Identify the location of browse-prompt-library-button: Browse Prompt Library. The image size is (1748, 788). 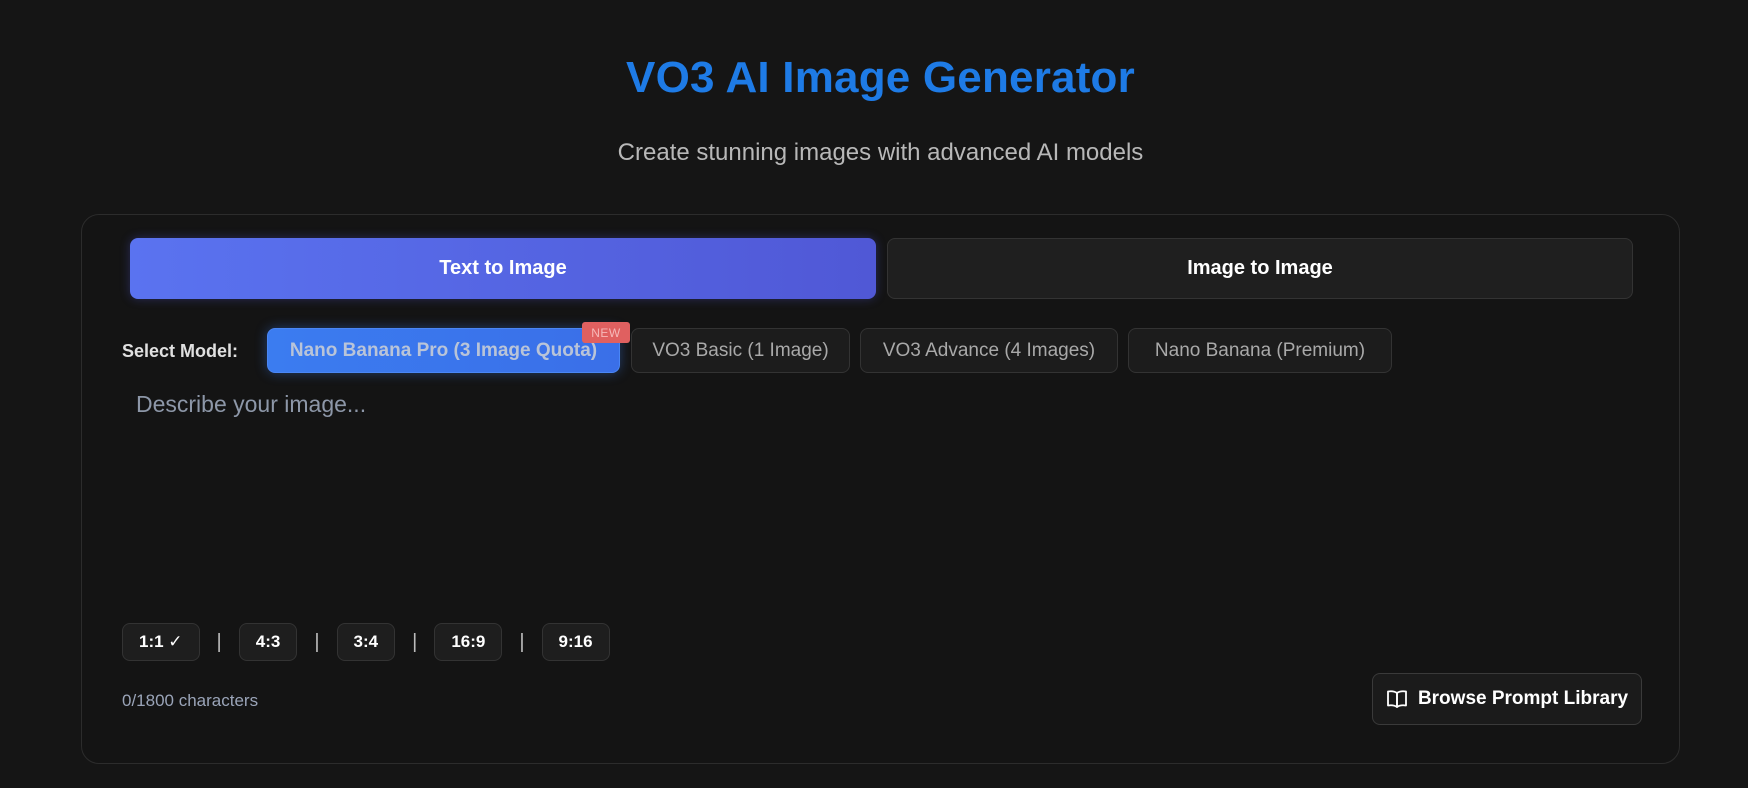
(1507, 699).